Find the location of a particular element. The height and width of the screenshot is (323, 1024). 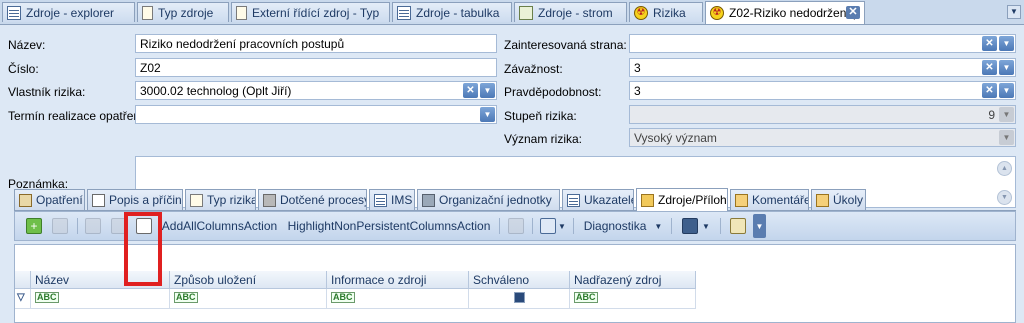

add-all-columns-button: AddAllColumnsAction is located at coordinates (219, 226).